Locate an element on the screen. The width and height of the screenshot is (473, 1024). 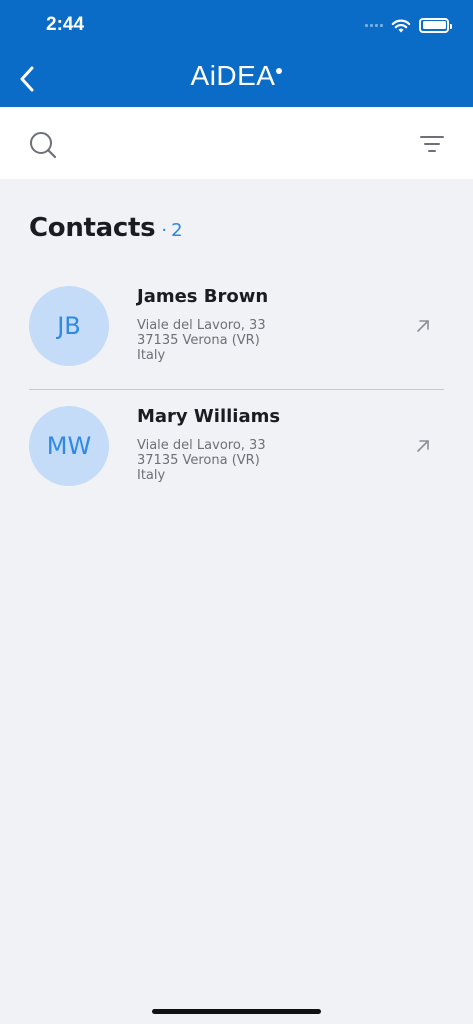
status-icons is located at coordinates (408, 25).